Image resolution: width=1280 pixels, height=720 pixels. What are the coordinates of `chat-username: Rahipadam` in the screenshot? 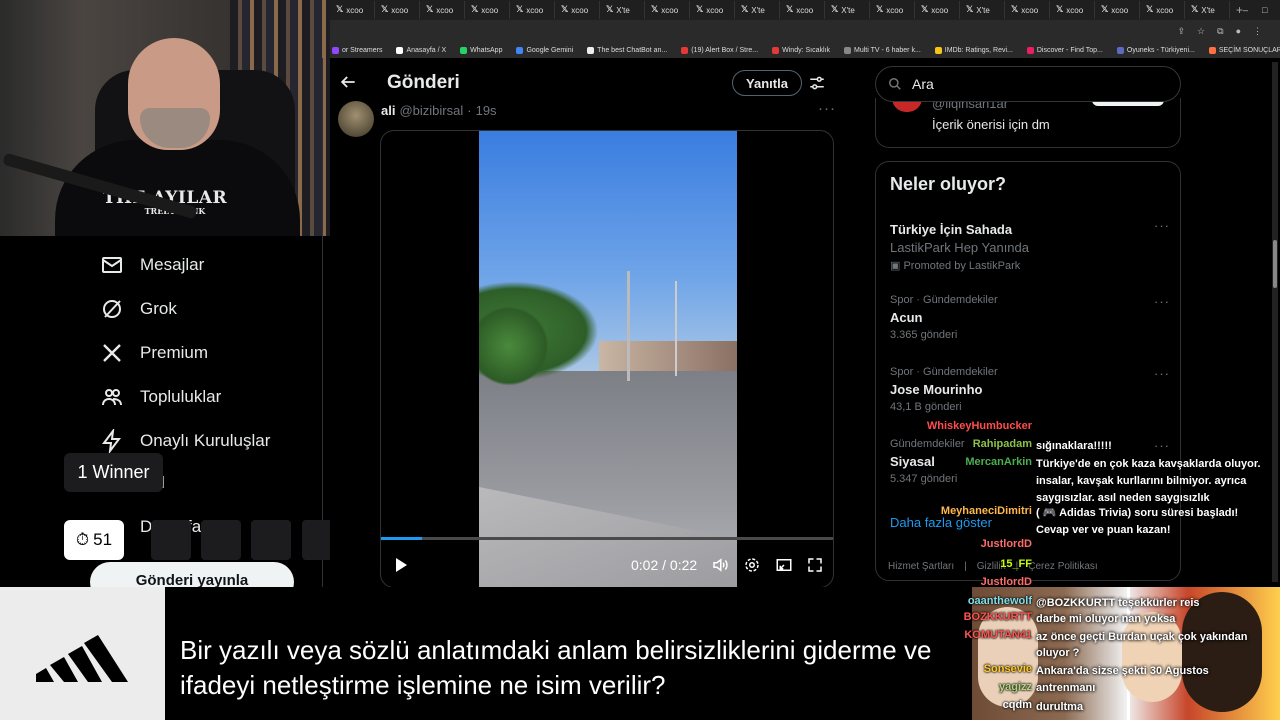 It's located at (968, 446).